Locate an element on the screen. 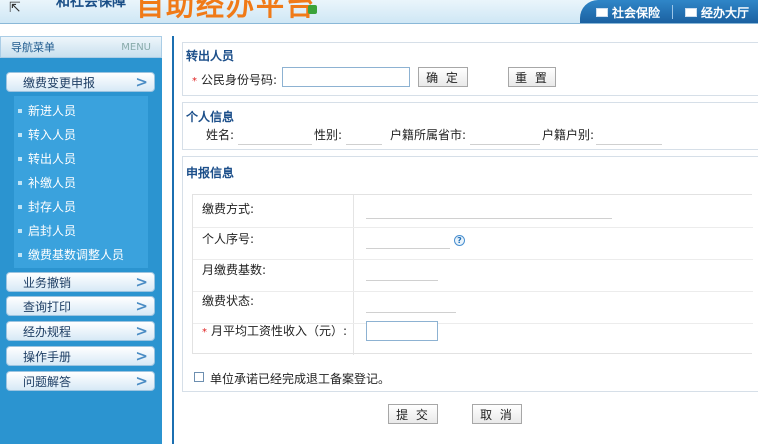 The width and height of the screenshot is (758, 444). nav-group-faq: 问题解答 > is located at coordinates (80, 381).